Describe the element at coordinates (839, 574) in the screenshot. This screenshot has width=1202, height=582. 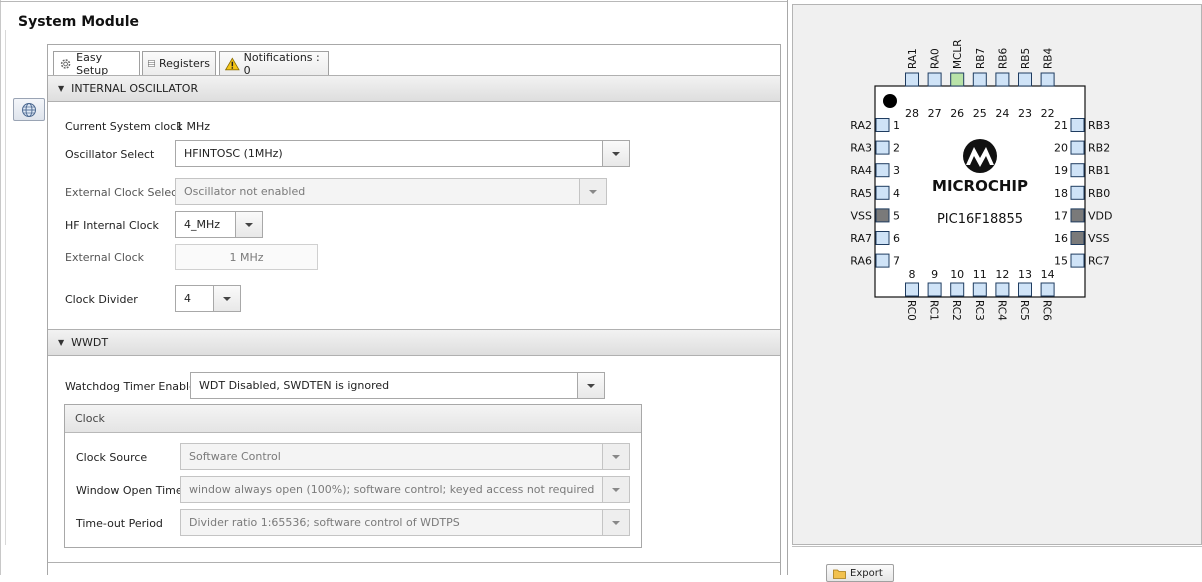
I see `folder-icon` at that location.